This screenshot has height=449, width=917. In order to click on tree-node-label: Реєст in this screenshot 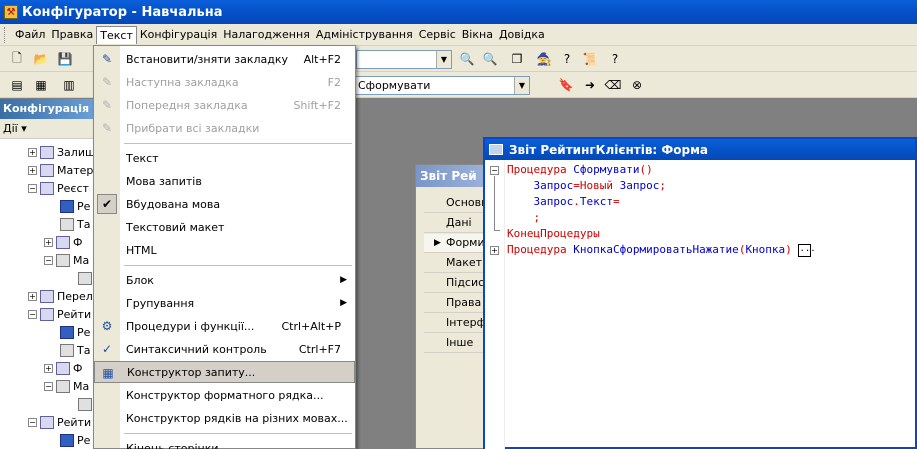, I will do `click(73, 188)`.